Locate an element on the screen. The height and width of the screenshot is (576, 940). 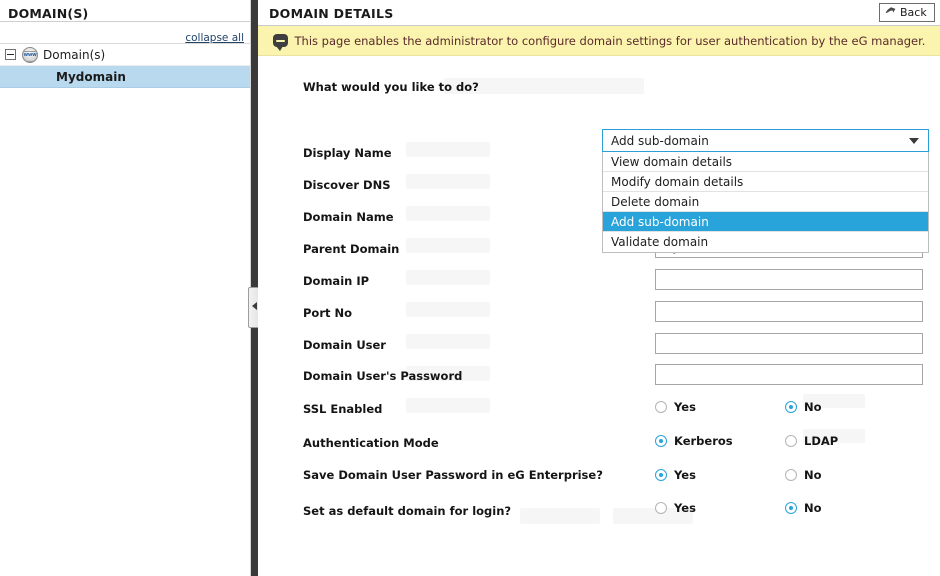
domain-ip-label: Domain IP is located at coordinates (336, 281).